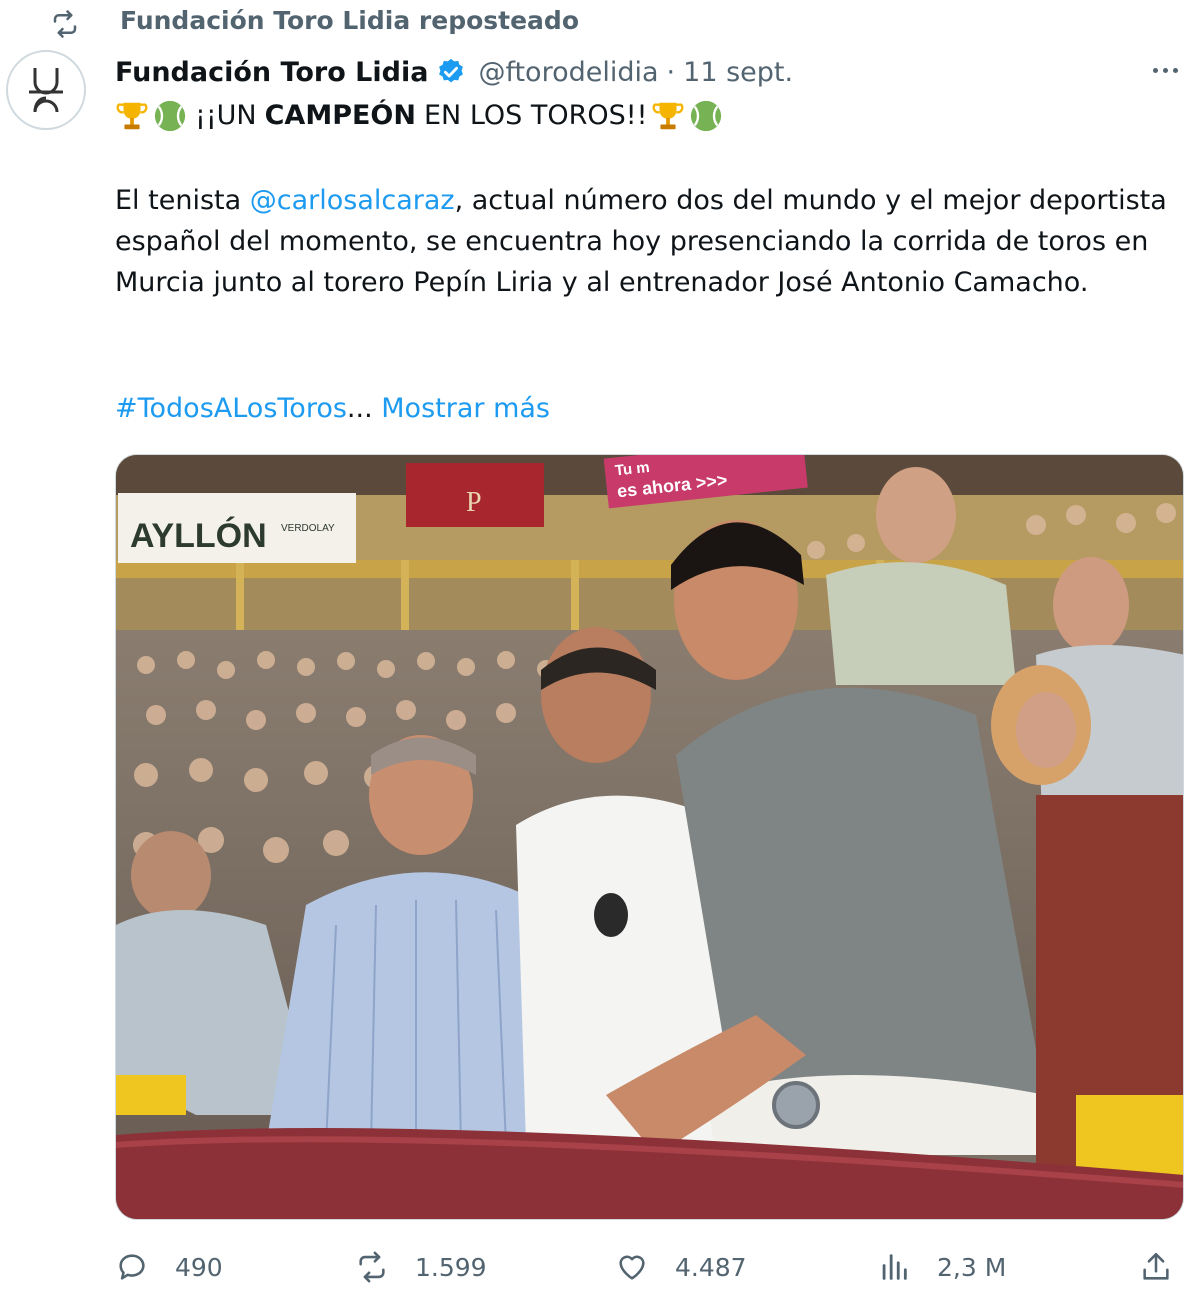 The width and height of the screenshot is (1200, 1304). I want to click on mention-link: @carlosalcaraz, so click(352, 200).